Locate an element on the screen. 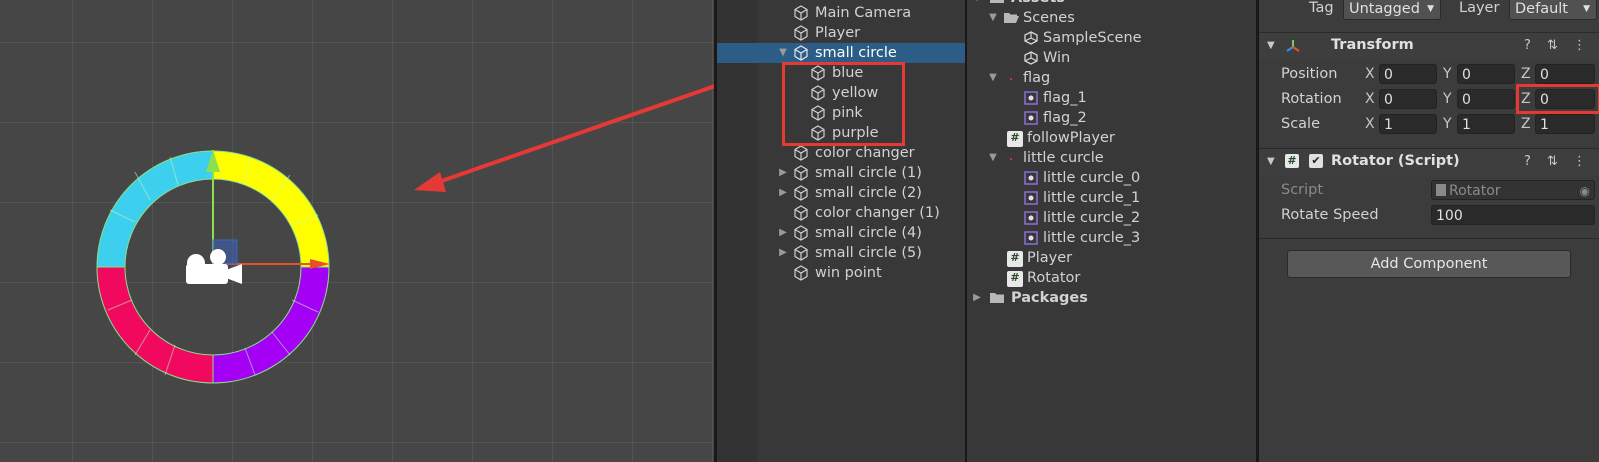 The height and width of the screenshot is (462, 1599). project-asset: little curcle_0 is located at coordinates (1123, 178).